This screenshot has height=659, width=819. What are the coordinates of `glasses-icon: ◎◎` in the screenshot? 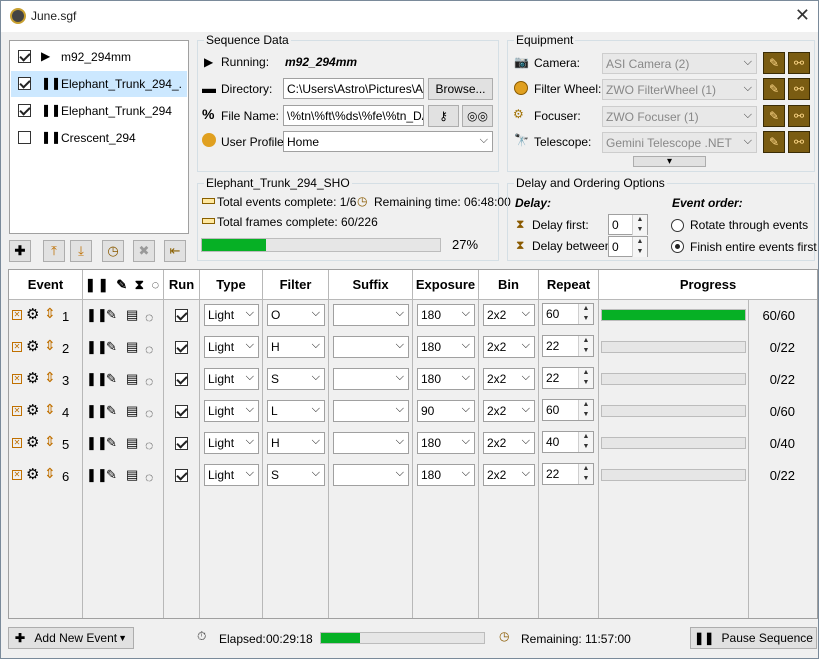 It's located at (477, 116).